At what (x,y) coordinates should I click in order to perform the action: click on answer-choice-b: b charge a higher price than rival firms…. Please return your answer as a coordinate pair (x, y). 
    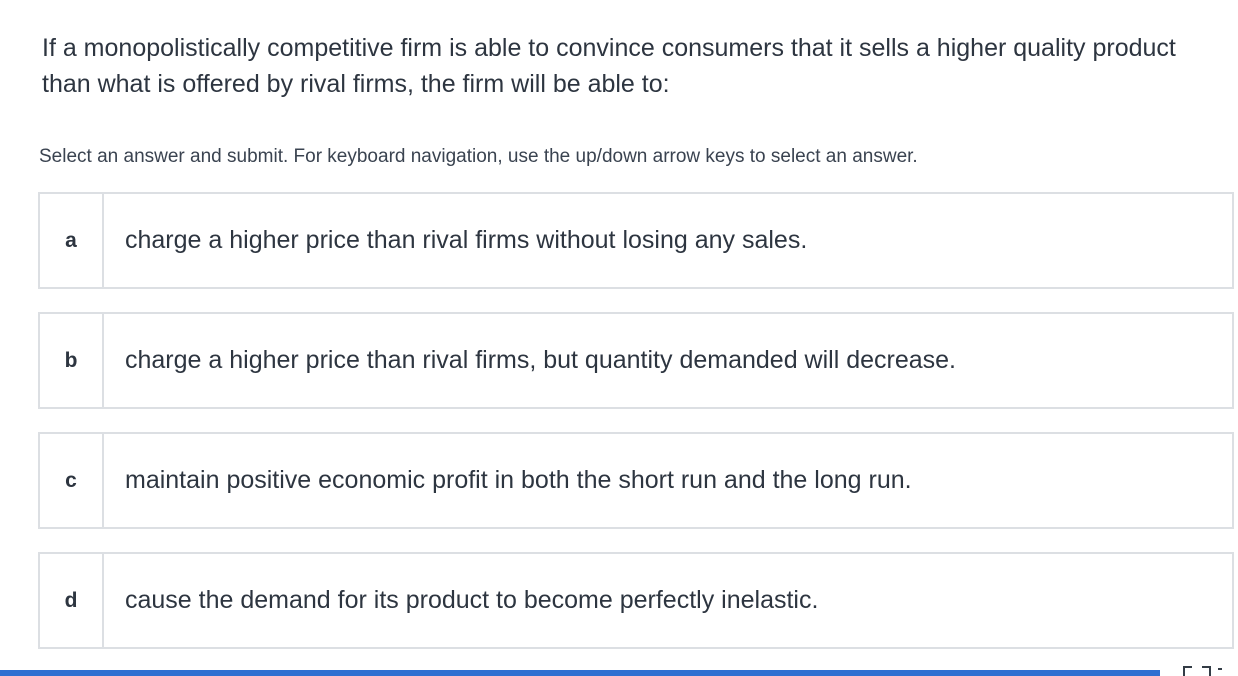
    Looking at the image, I should click on (636, 360).